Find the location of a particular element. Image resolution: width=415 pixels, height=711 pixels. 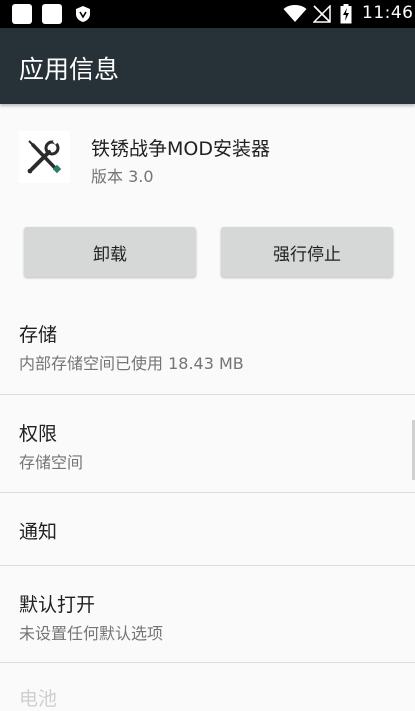

permissions-summary: 存储空间 is located at coordinates (51, 462).